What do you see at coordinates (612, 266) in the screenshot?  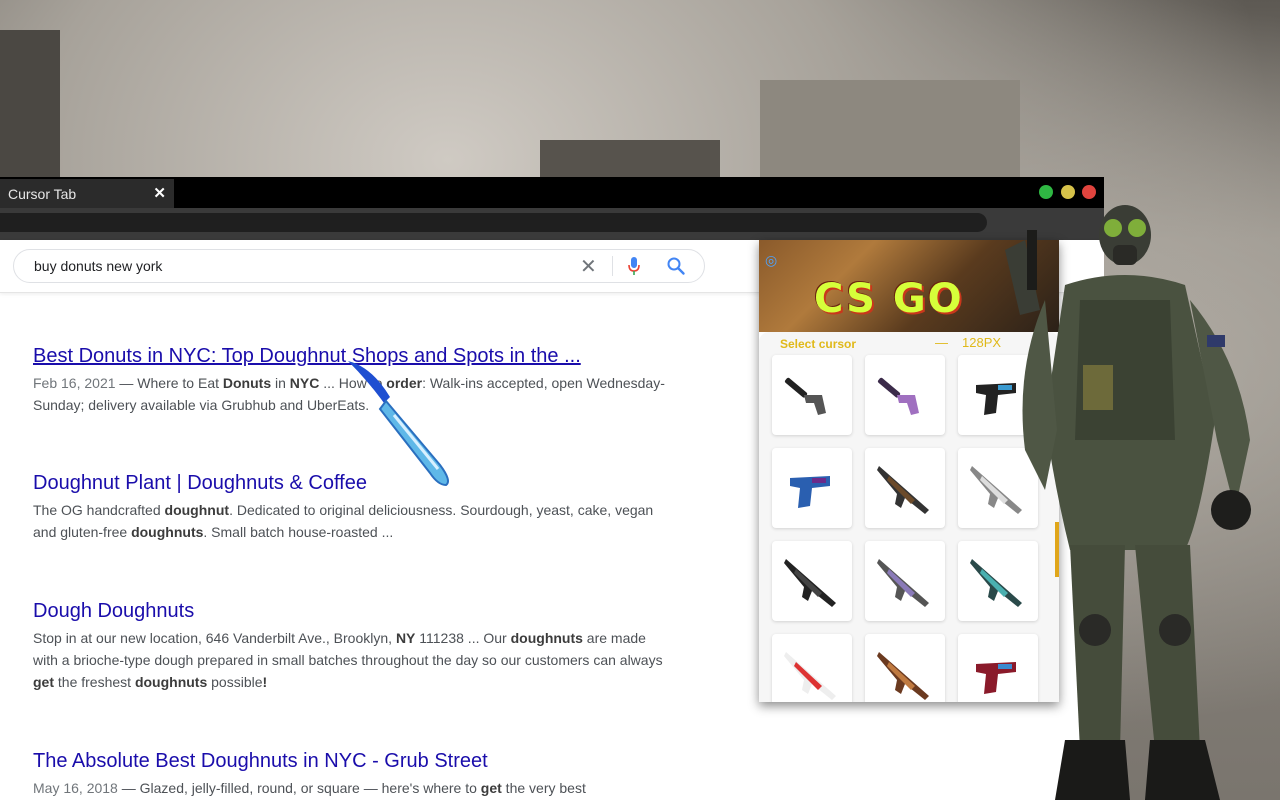 I see `search-divider` at bounding box center [612, 266].